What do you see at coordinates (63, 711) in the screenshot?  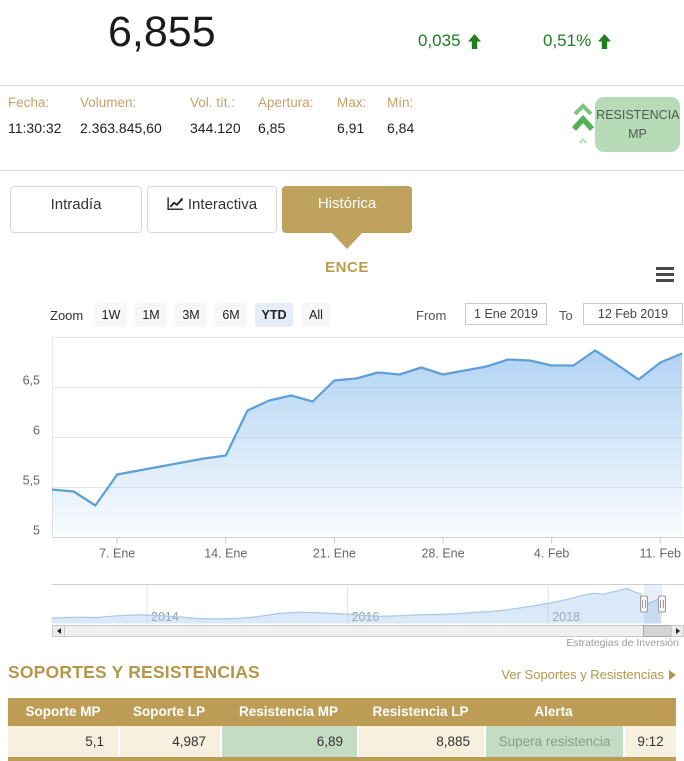 I see `header-soporte-mp: Soporte MP` at bounding box center [63, 711].